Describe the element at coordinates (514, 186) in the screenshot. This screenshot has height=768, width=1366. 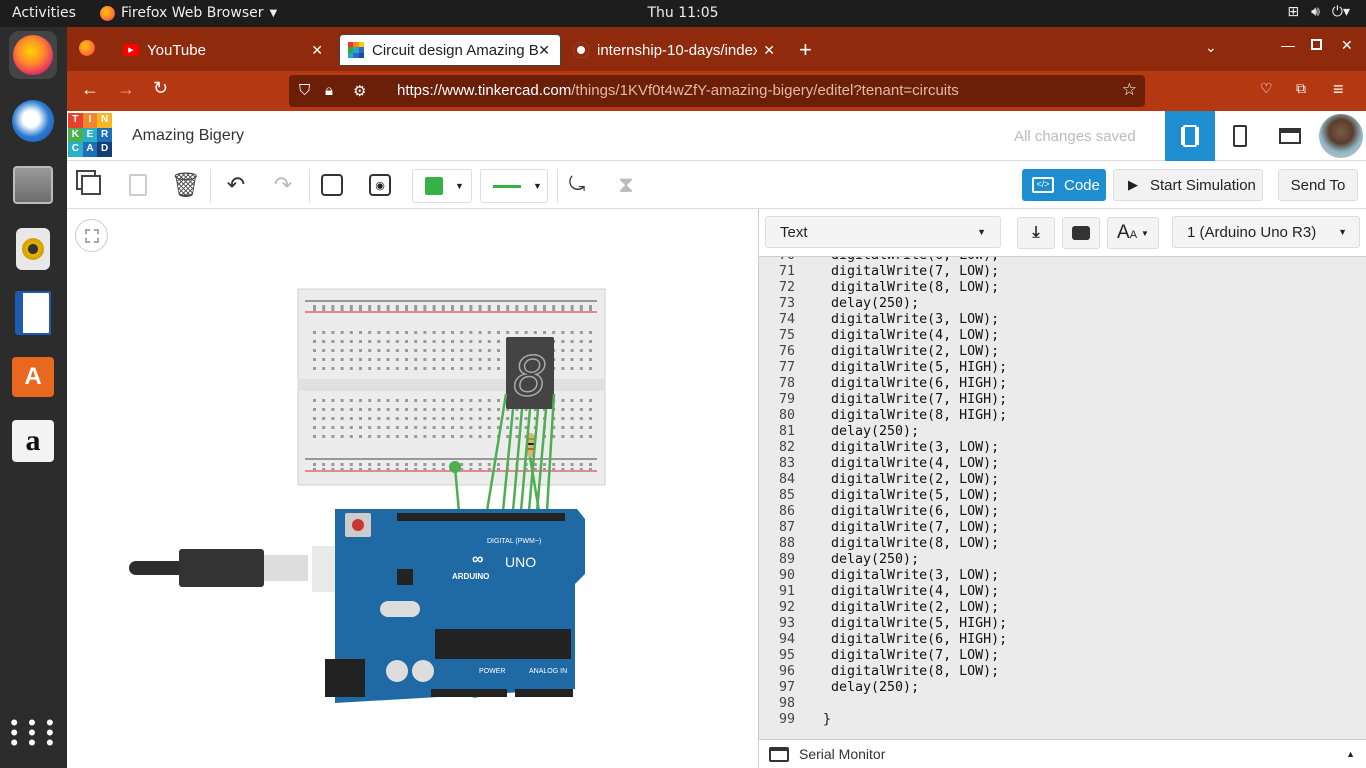
I see `wire-type-picker: ▼` at that location.